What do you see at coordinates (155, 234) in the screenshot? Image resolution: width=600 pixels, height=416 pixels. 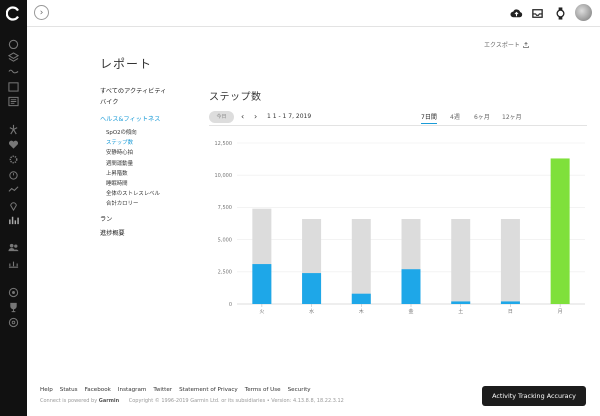 I see `nav-category-progress: 進捗概要` at bounding box center [155, 234].